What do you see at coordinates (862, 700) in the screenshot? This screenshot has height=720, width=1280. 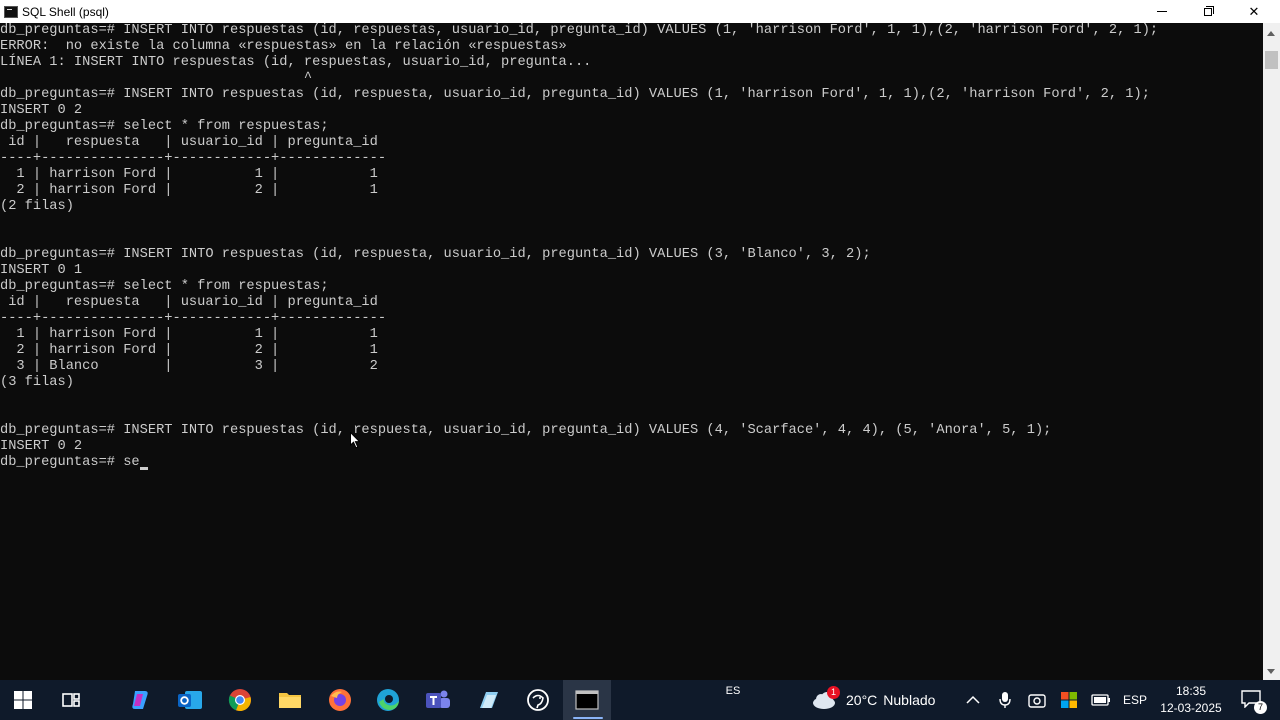 I see `weather-temperature: 20°C` at bounding box center [862, 700].